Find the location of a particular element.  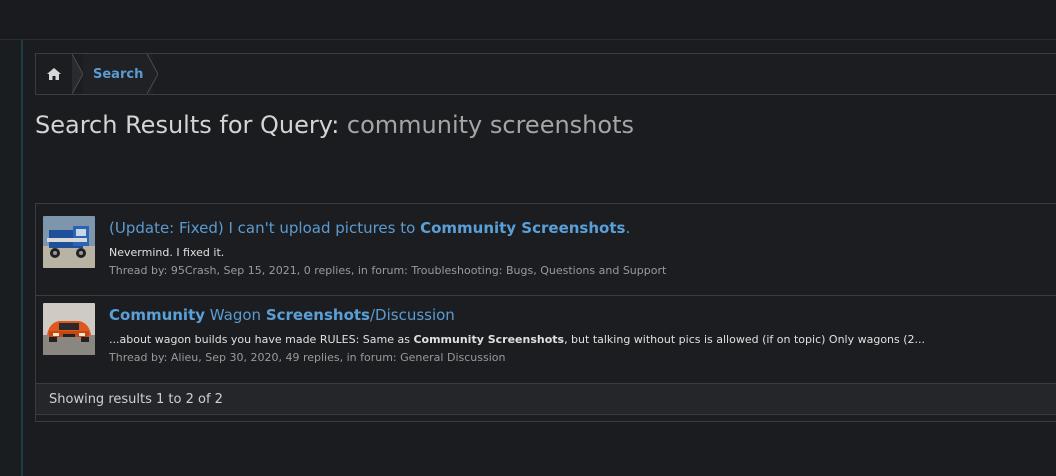

top-bar is located at coordinates (528, 20).